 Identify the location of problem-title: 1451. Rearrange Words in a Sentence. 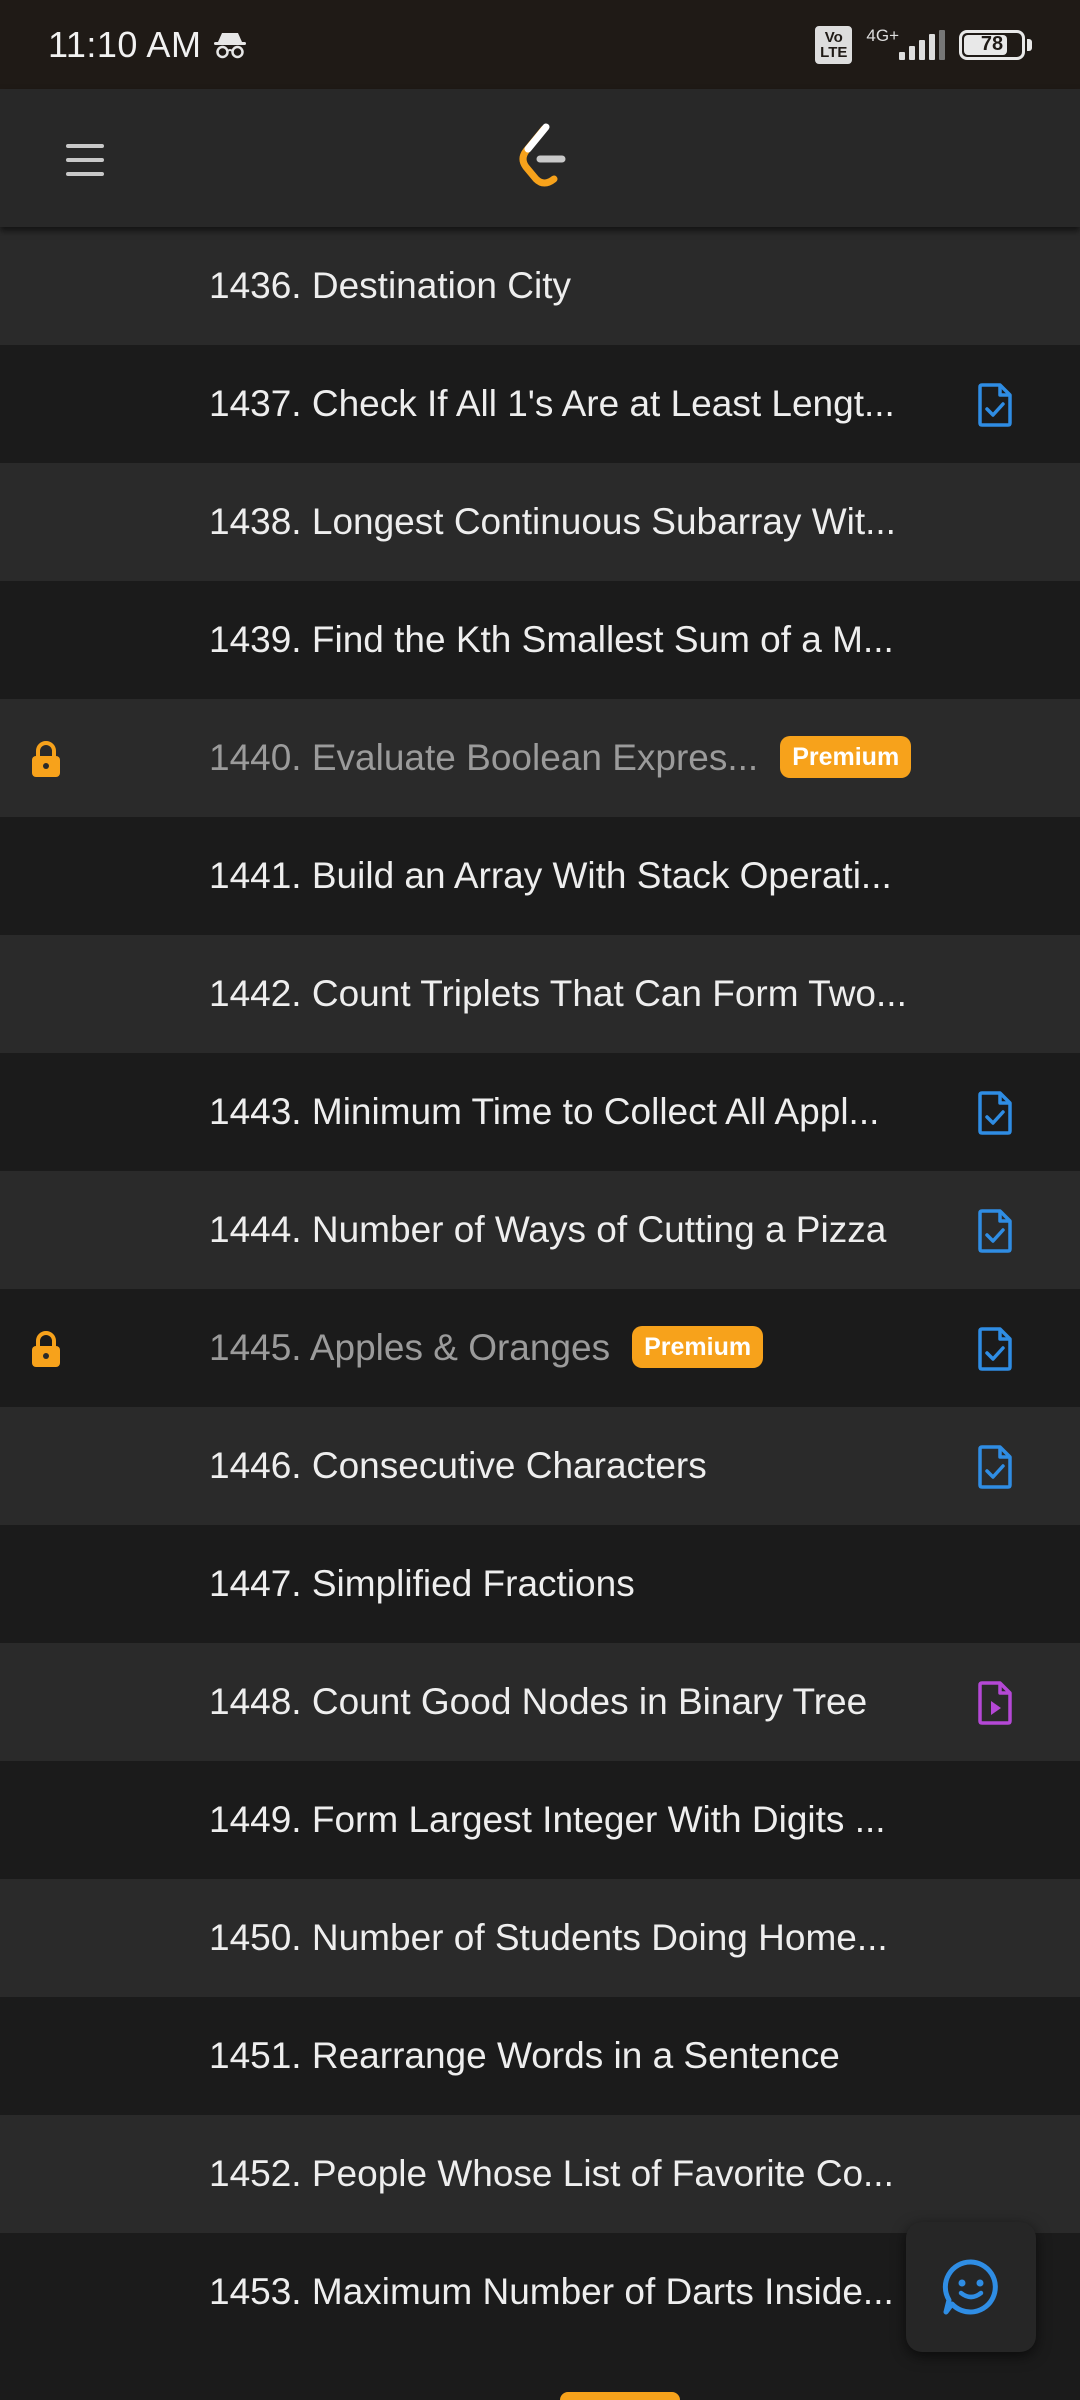
(524, 2056).